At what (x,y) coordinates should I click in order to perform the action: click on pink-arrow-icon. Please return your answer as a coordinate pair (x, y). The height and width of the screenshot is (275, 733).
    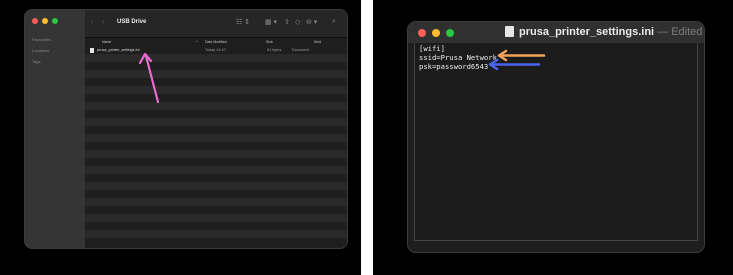
    Looking at the image, I should click on (149, 78).